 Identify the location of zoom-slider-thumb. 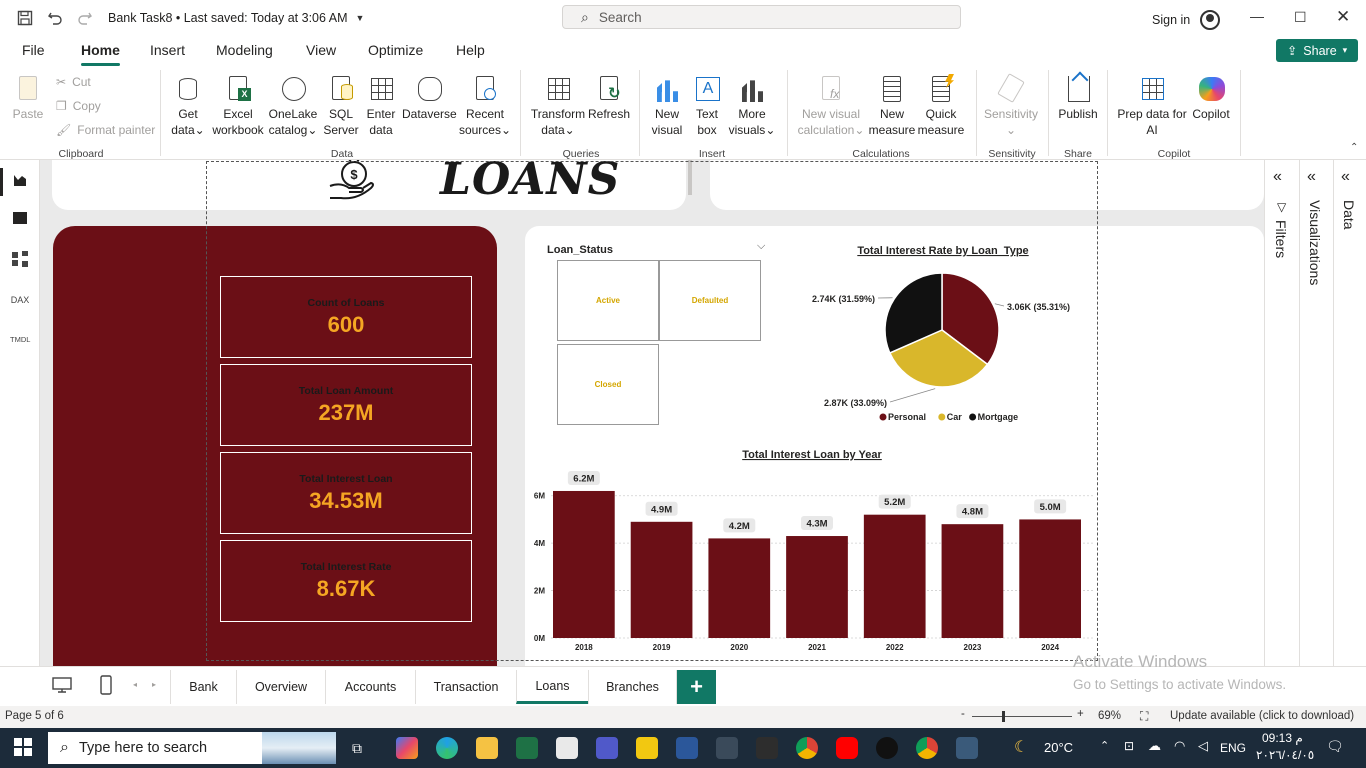
(1003, 716).